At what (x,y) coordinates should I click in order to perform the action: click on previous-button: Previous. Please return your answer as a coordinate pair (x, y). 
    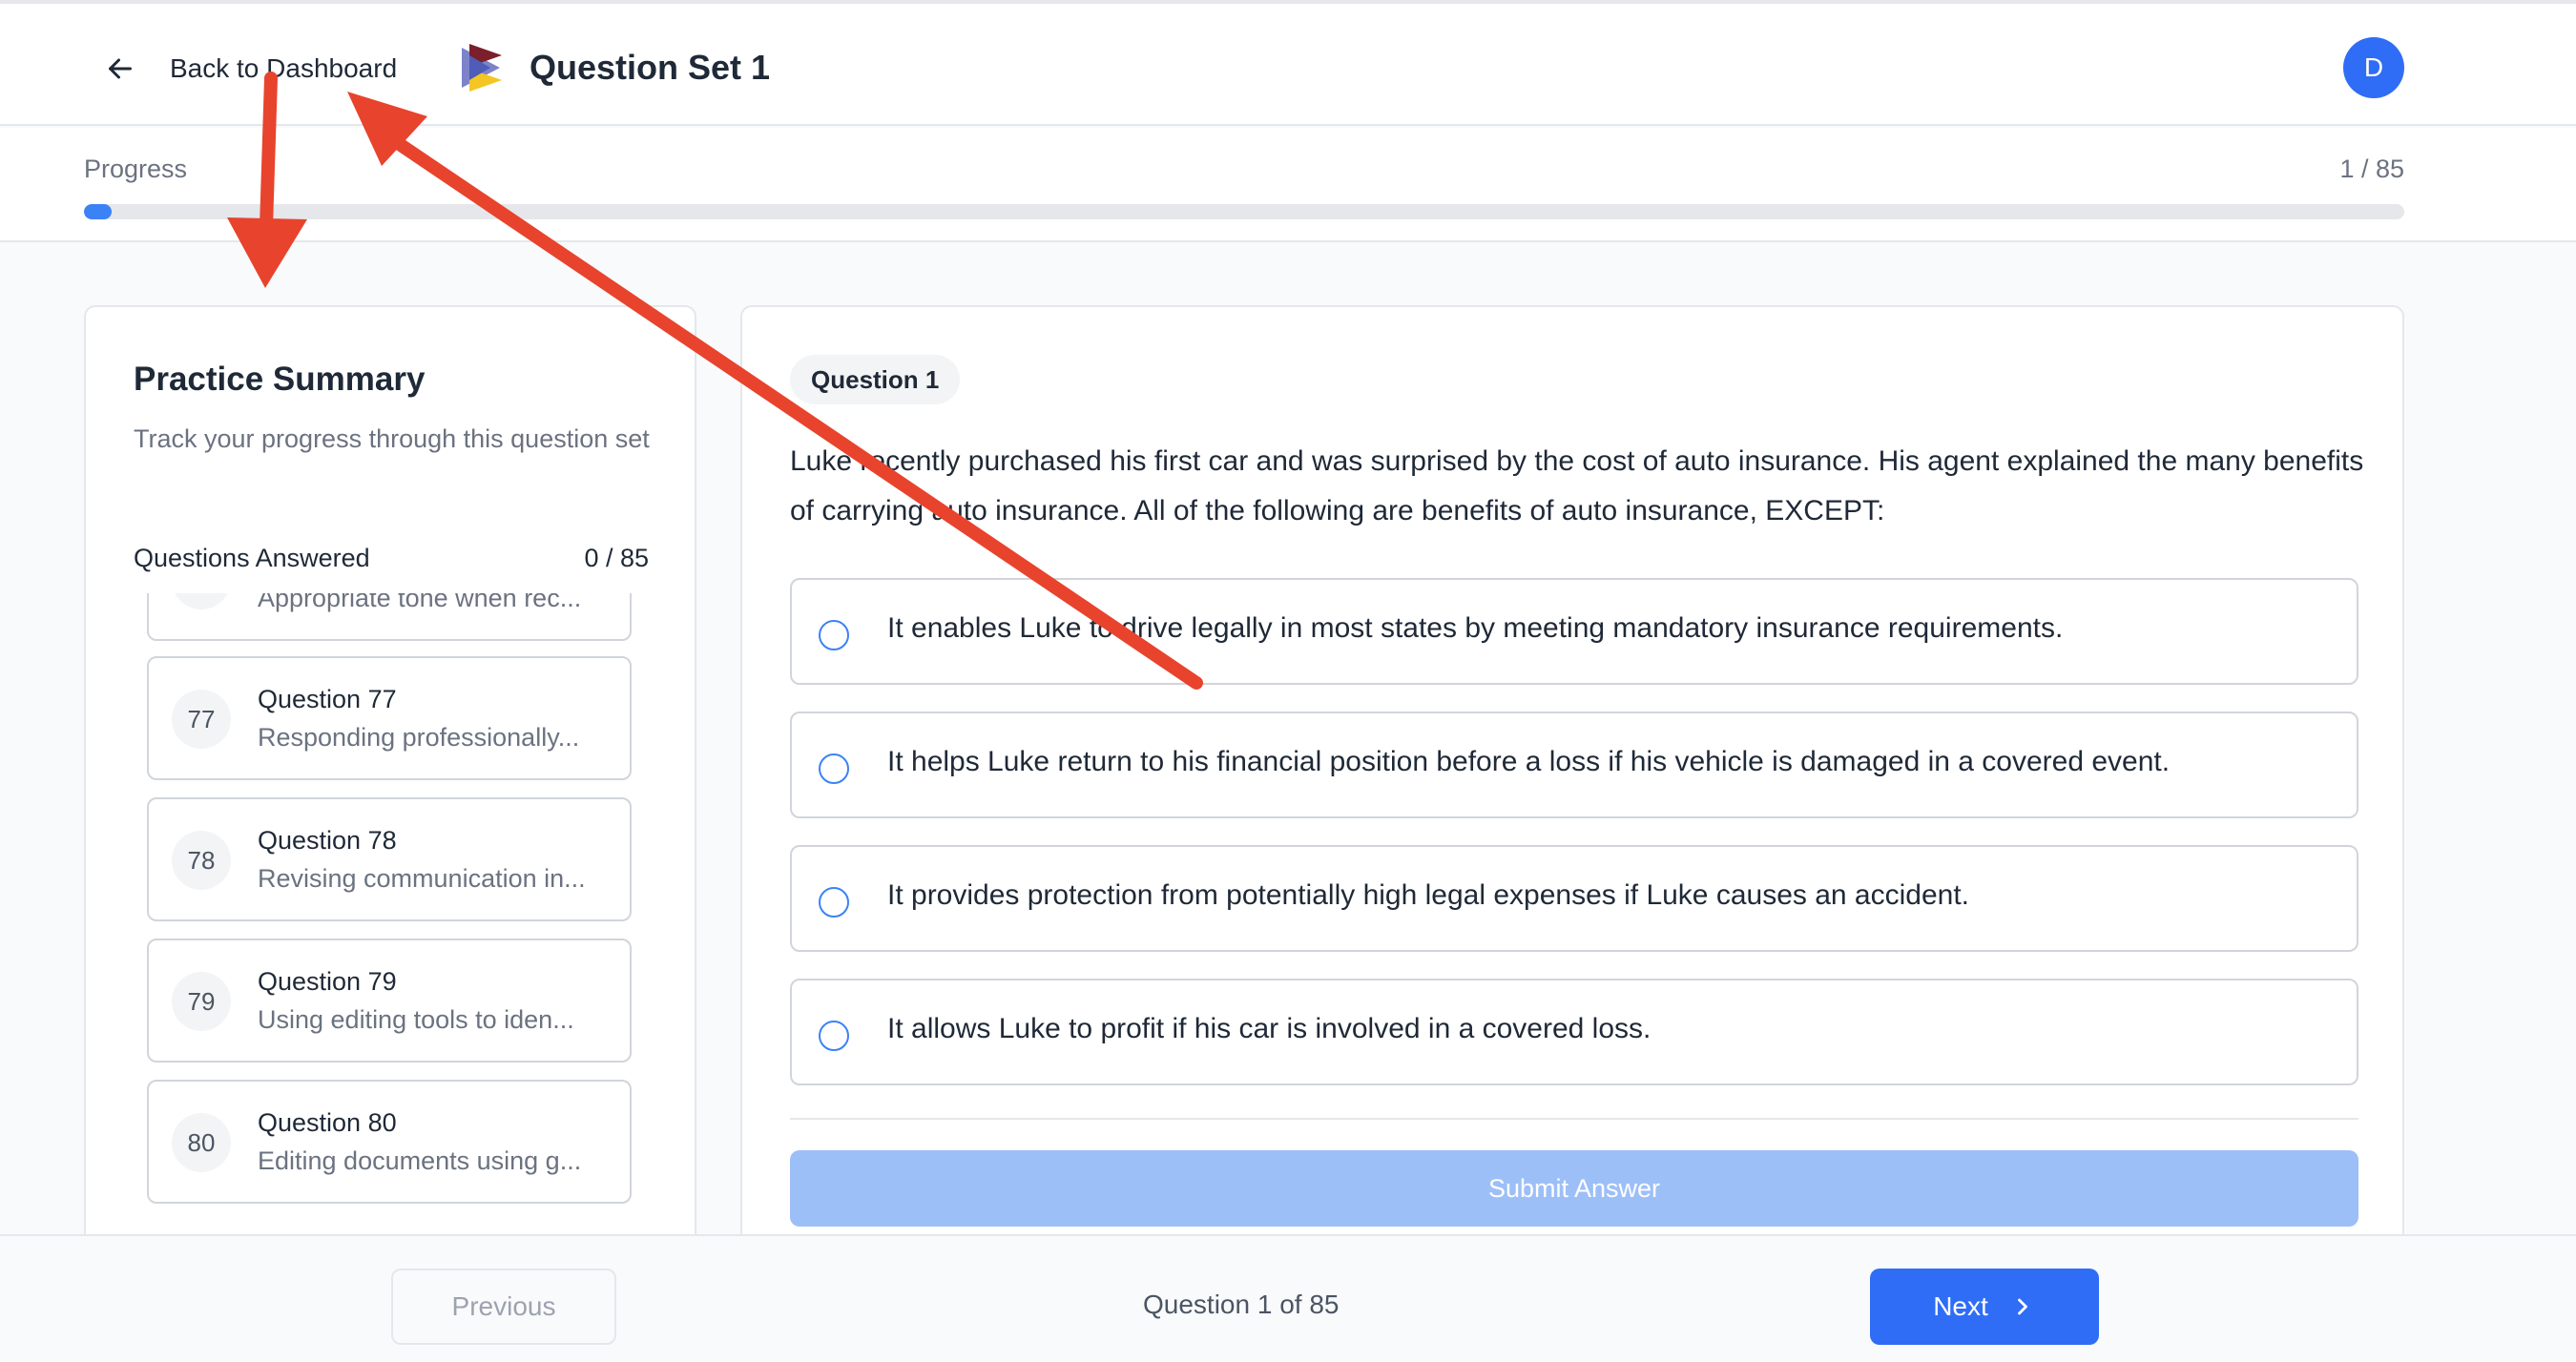
    Looking at the image, I should click on (503, 1307).